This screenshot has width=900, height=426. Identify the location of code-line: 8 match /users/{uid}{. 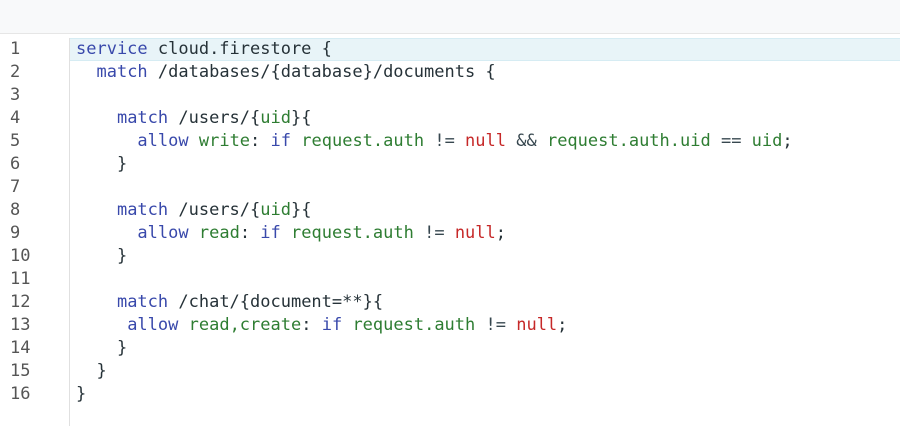
(450, 210).